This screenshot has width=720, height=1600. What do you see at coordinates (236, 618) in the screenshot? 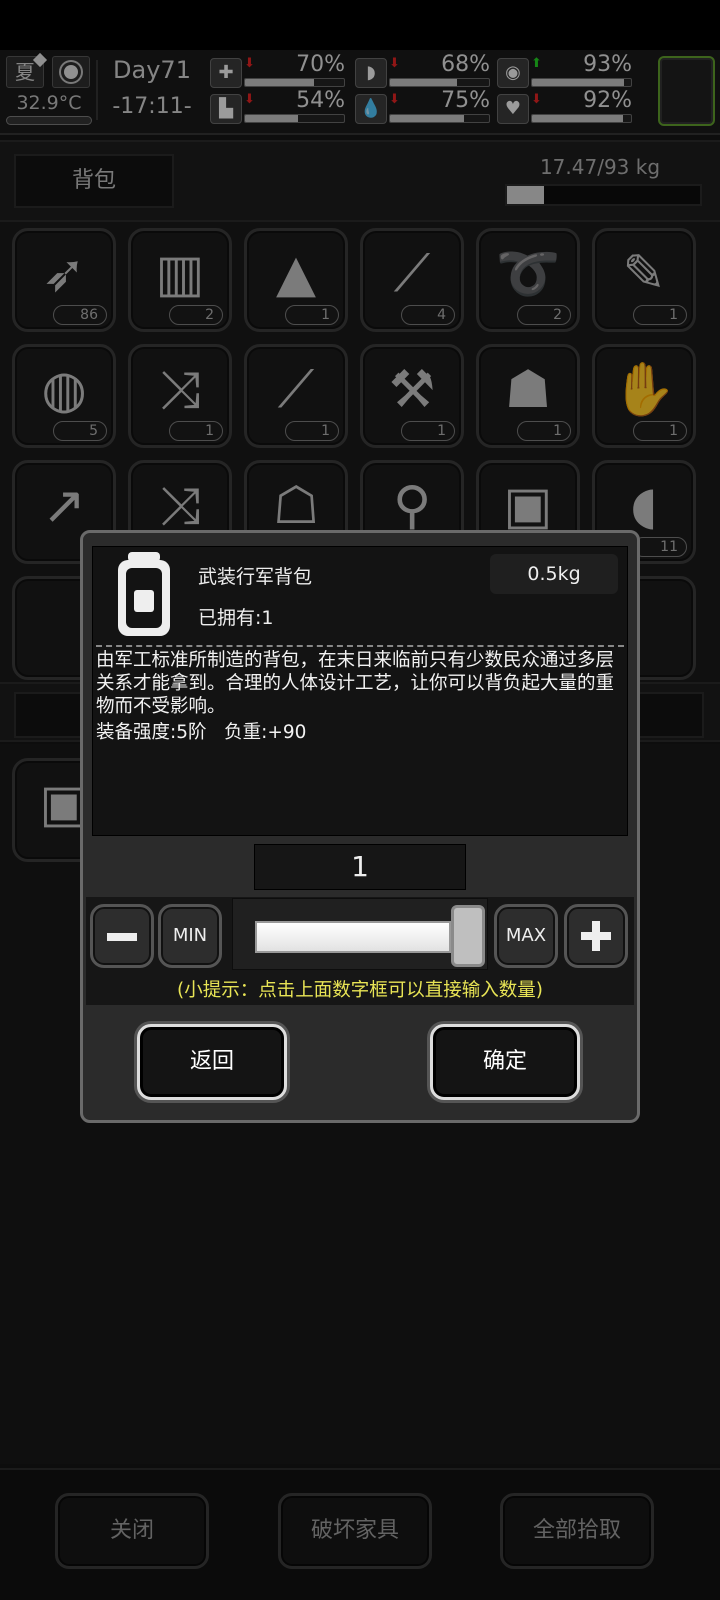
I see `item-owned-count: 已拥有:1` at bounding box center [236, 618].